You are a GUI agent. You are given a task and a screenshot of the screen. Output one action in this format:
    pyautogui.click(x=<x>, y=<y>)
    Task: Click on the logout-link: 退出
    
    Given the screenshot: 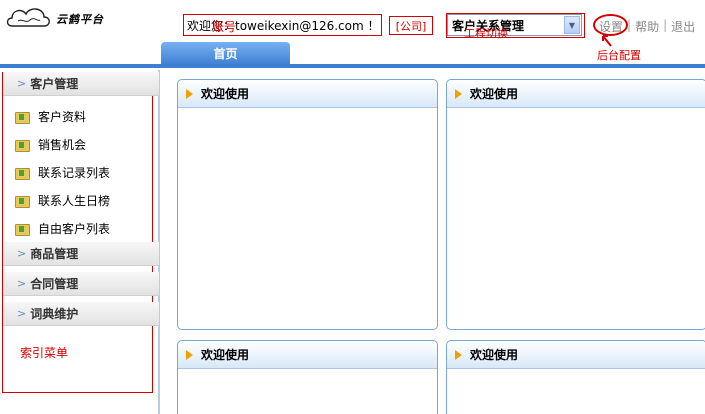 What is the action you would take?
    pyautogui.click(x=683, y=26)
    